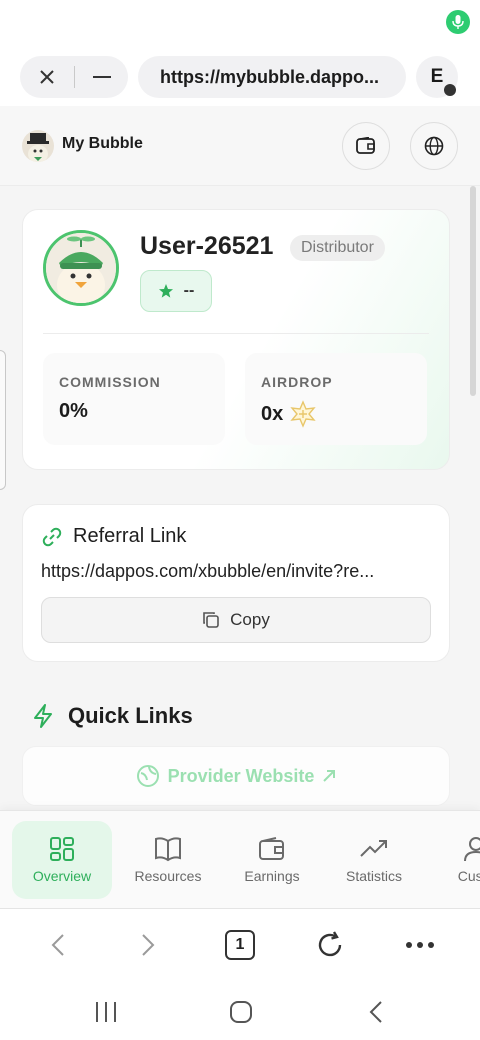  What do you see at coordinates (472, 849) in the screenshot?
I see `user-icon` at bounding box center [472, 849].